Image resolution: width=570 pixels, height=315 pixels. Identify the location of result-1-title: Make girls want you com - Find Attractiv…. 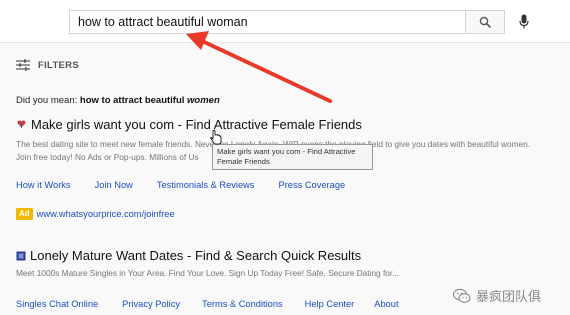
(196, 124).